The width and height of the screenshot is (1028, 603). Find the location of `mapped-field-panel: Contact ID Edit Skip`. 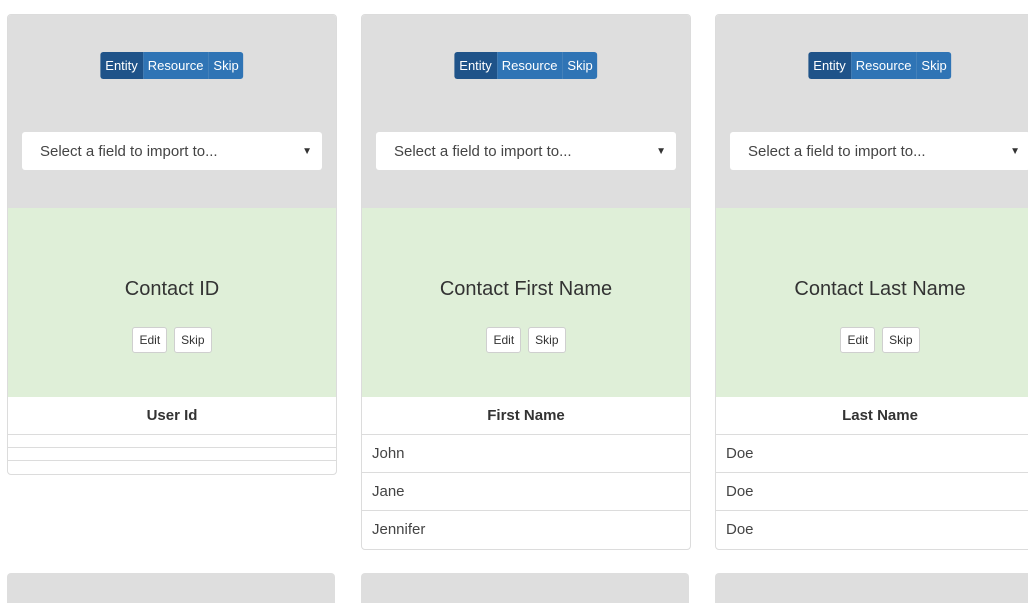

mapped-field-panel: Contact ID Edit Skip is located at coordinates (172, 302).